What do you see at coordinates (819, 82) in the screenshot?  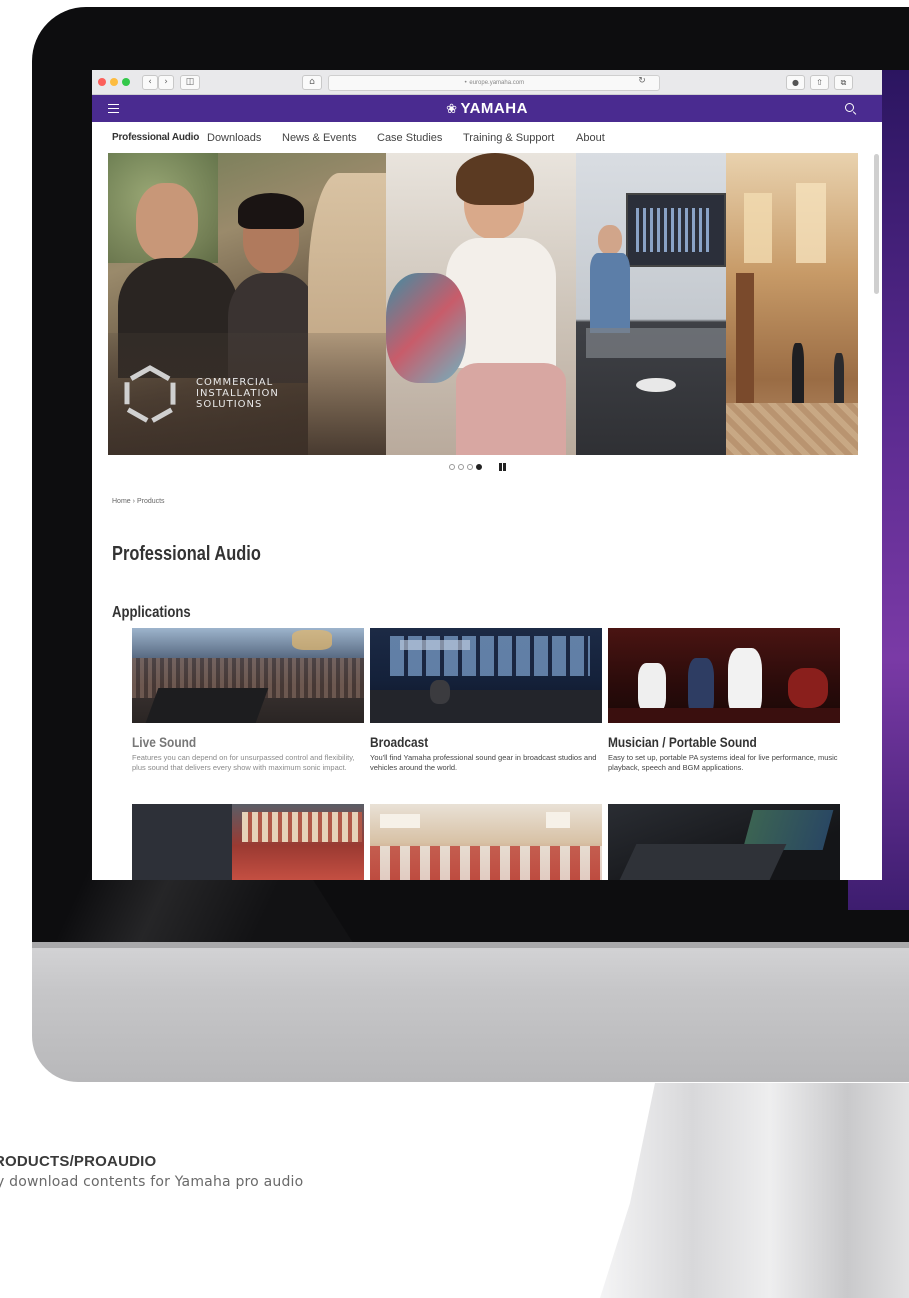 I see `share-icon: ⇧` at bounding box center [819, 82].